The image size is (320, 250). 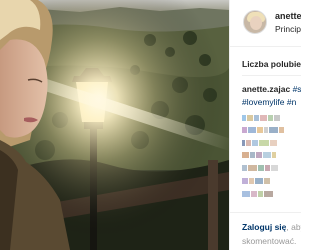 What do you see at coordinates (271, 75) in the screenshot?
I see `likes-divider` at bounding box center [271, 75].